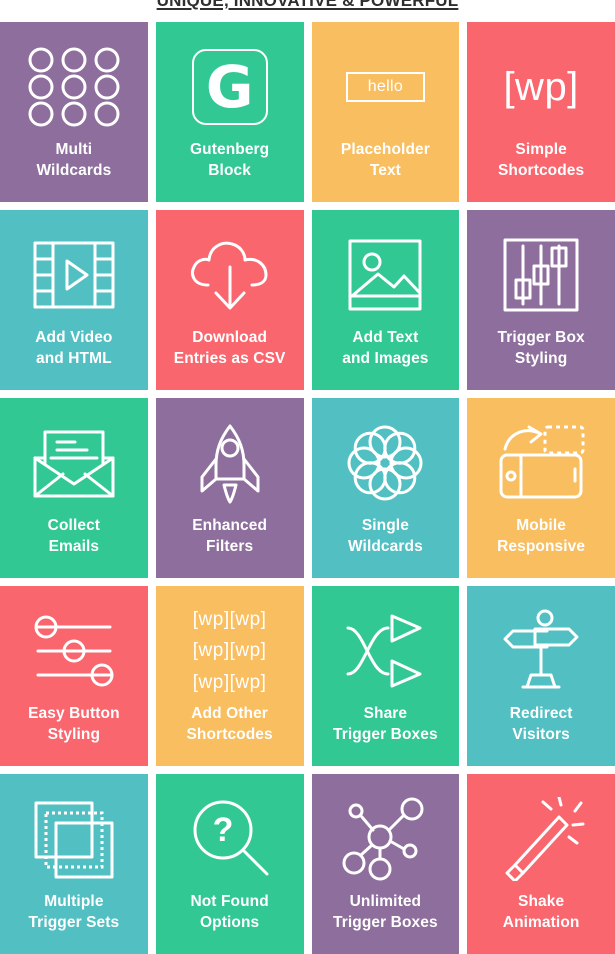  I want to click on feature-tile-icon: hello, so click(386, 87).